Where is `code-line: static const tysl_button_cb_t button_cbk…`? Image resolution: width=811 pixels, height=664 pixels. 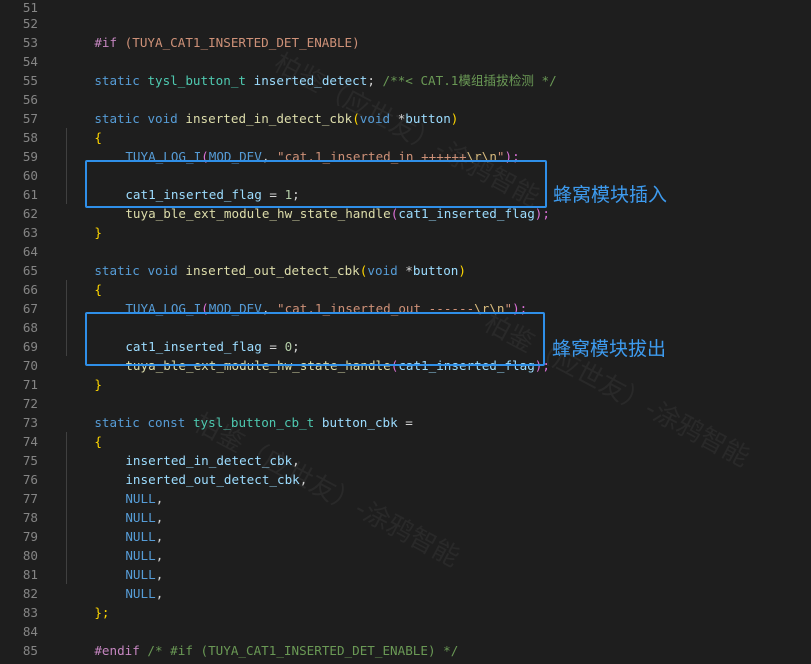
code-line: static const tysl_button_cb_t button_cbk… is located at coordinates (238, 412).